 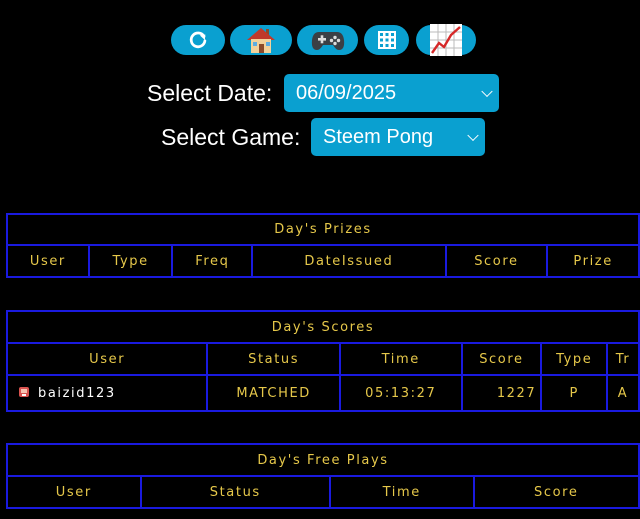 I want to click on stats-button, so click(x=446, y=40).